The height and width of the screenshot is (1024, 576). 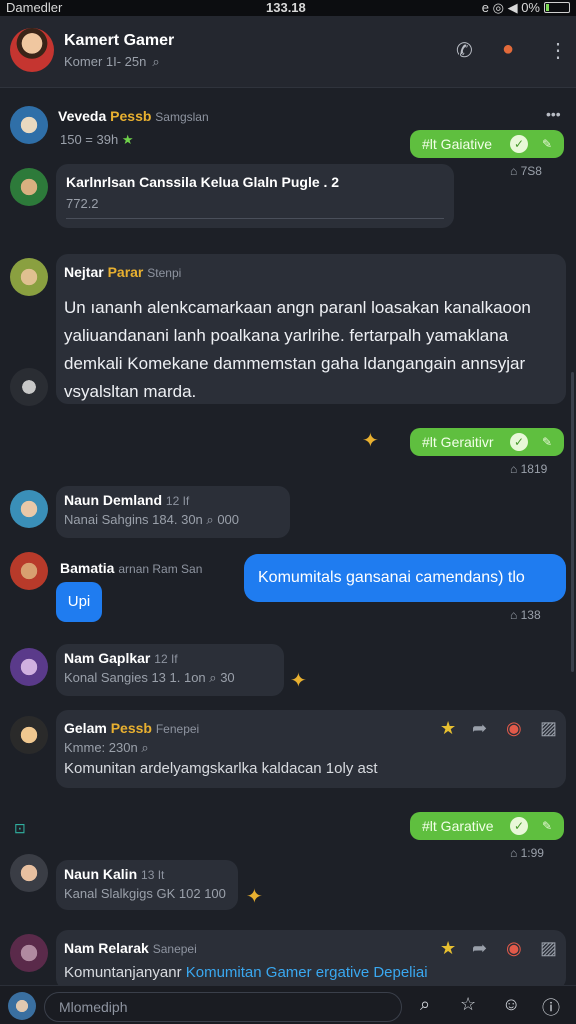 What do you see at coordinates (133, 116) in the screenshot?
I see `sender-name: Veveda Pessb Samgslan` at bounding box center [133, 116].